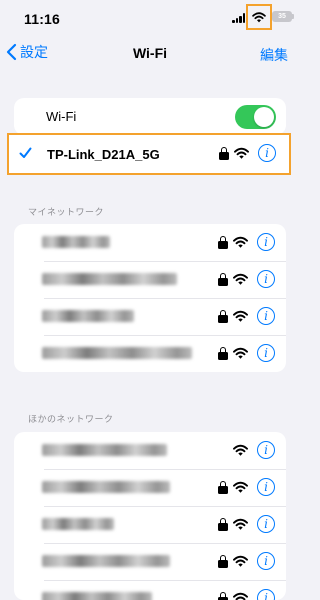 Image resolution: width=320 pixels, height=600 pixels. What do you see at coordinates (103, 154) in the screenshot?
I see `connected-network-name: TP-Link_D21A_5G` at bounding box center [103, 154].